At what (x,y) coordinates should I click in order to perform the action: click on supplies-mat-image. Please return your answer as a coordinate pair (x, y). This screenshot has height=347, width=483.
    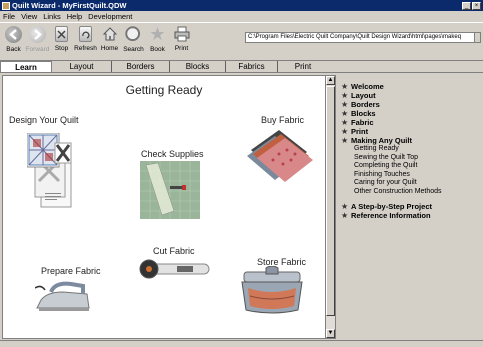
    Looking at the image, I should click on (170, 190).